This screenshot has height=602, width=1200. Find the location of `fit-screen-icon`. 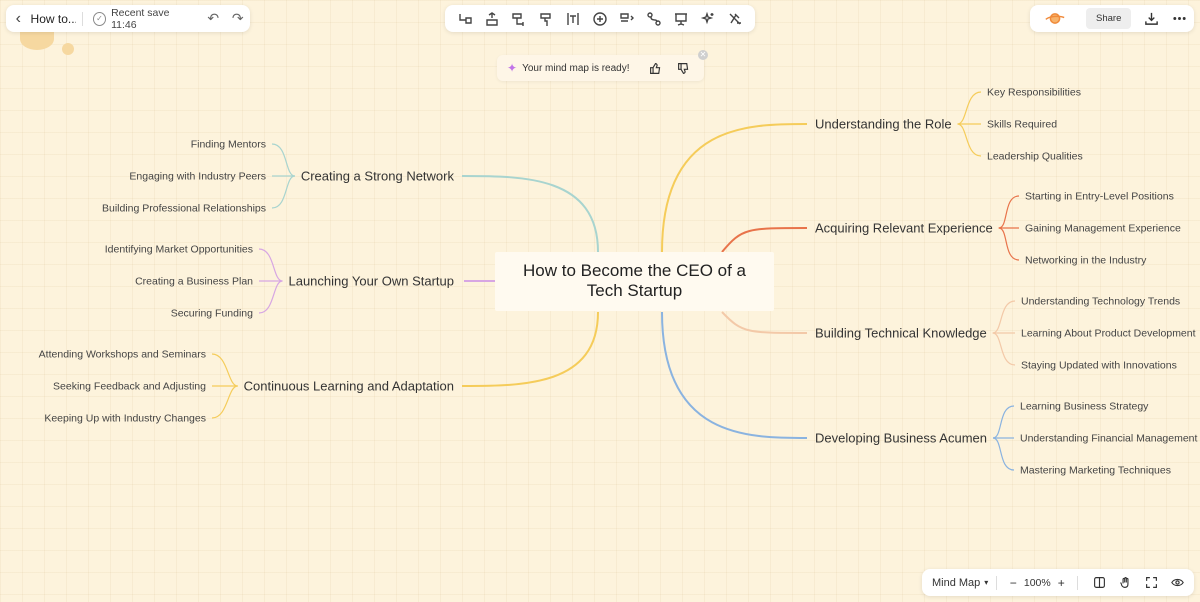

fit-screen-icon is located at coordinates (1151, 582).